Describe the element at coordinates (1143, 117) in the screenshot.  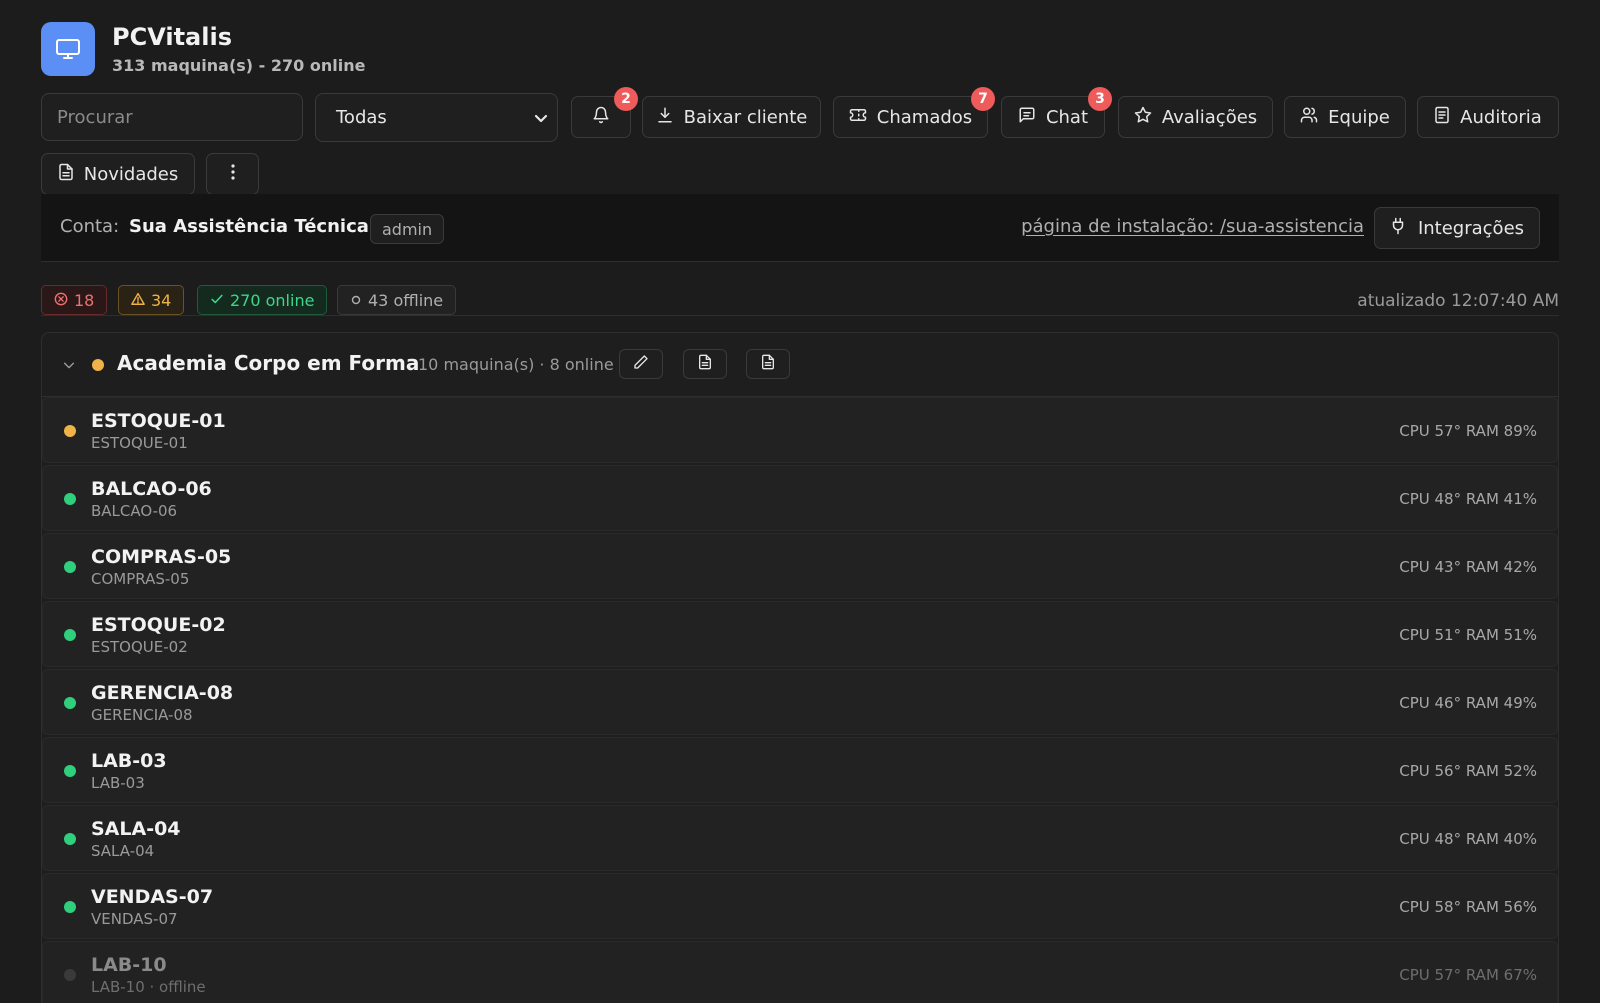
I see `star-icon` at that location.